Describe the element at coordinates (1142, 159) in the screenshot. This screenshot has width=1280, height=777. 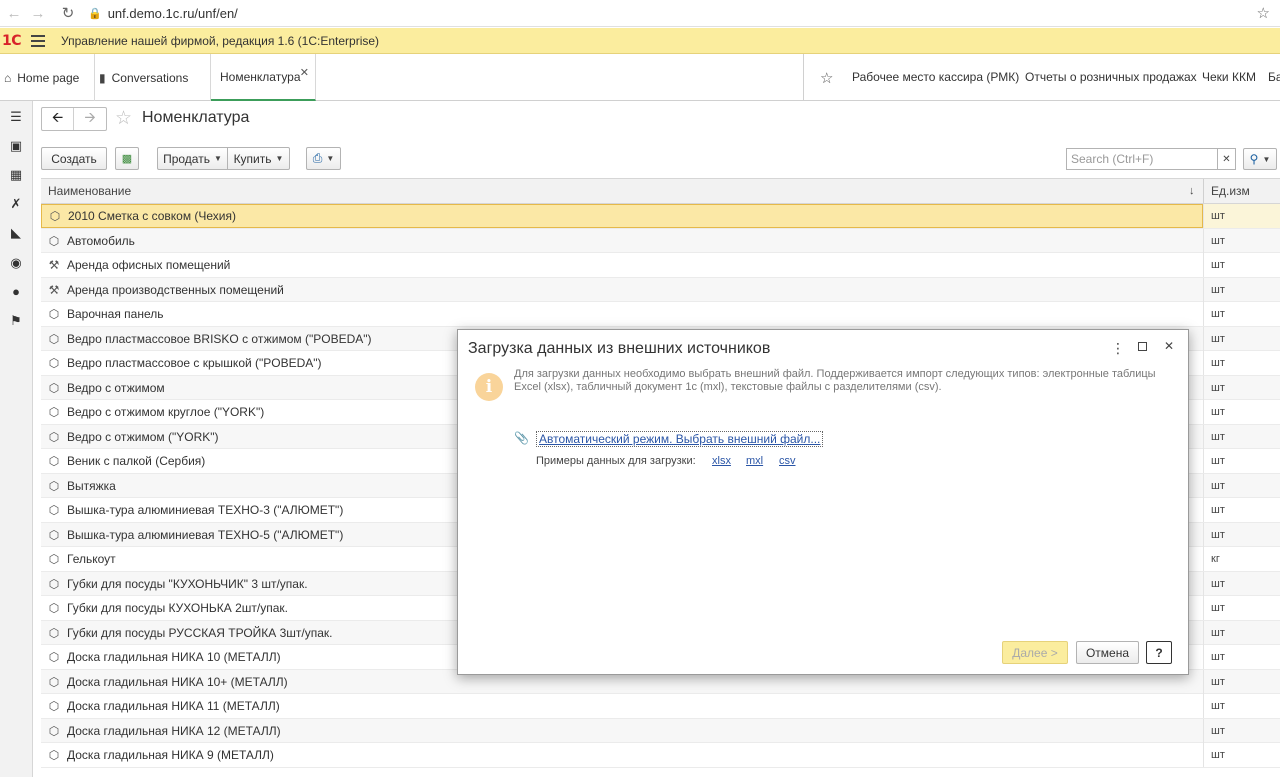
I see `search-input: Search (Ctrl+F)` at that location.